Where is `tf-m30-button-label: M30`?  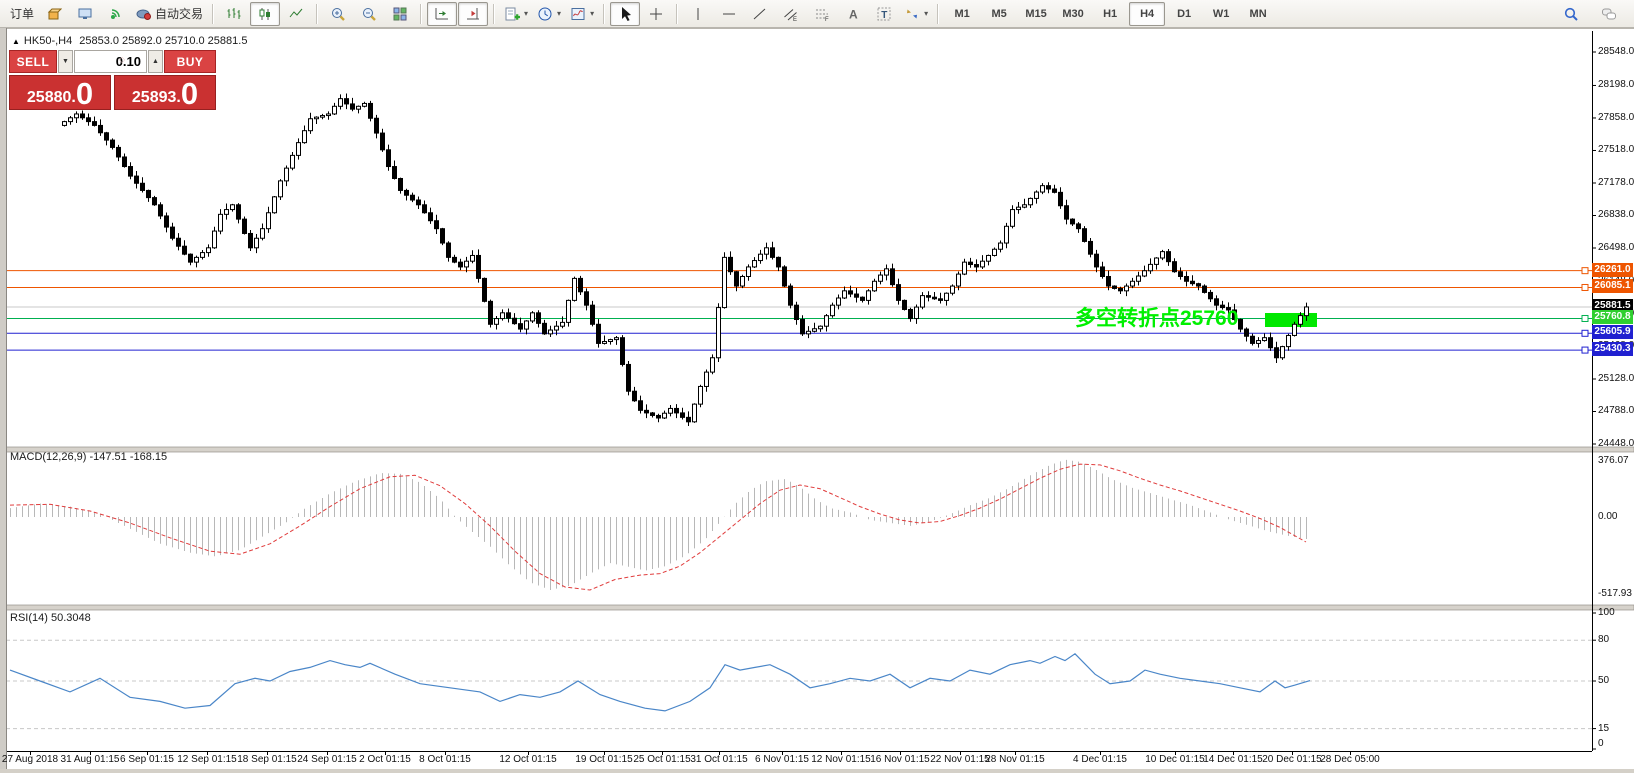
tf-m30-button-label: M30 is located at coordinates (1073, 13).